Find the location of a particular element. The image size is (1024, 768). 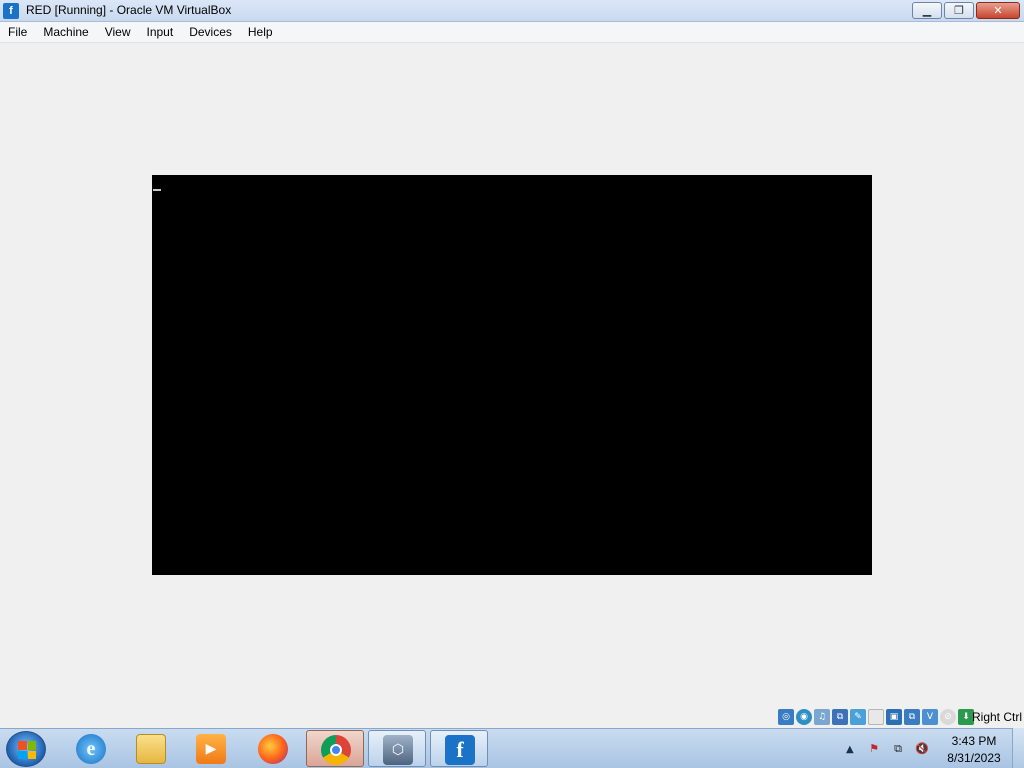

firefox-icon is located at coordinates (273, 749).